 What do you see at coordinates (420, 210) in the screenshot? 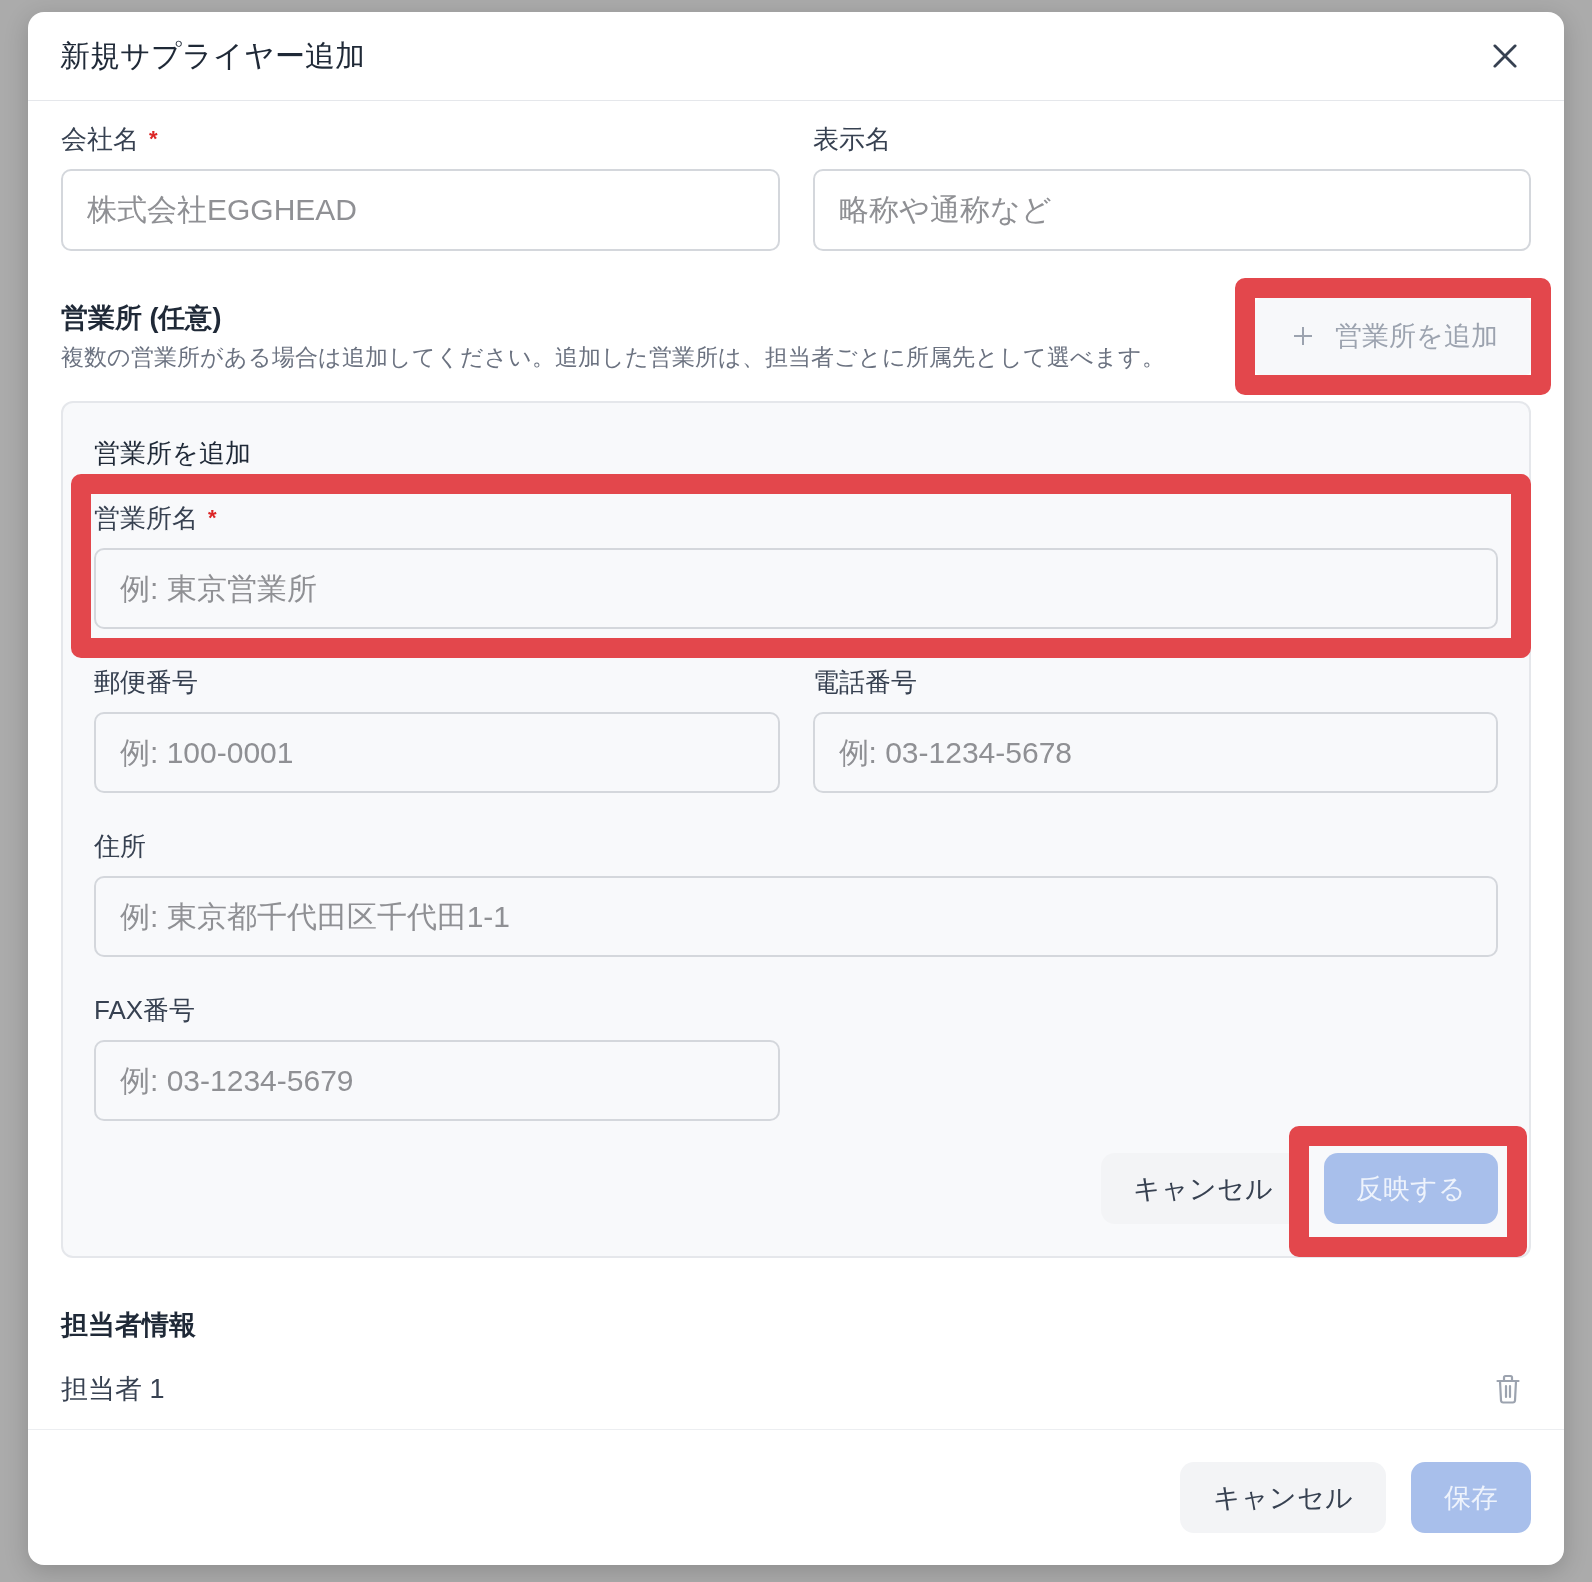
I see `text-field: 株式会社EGGHEAD` at bounding box center [420, 210].